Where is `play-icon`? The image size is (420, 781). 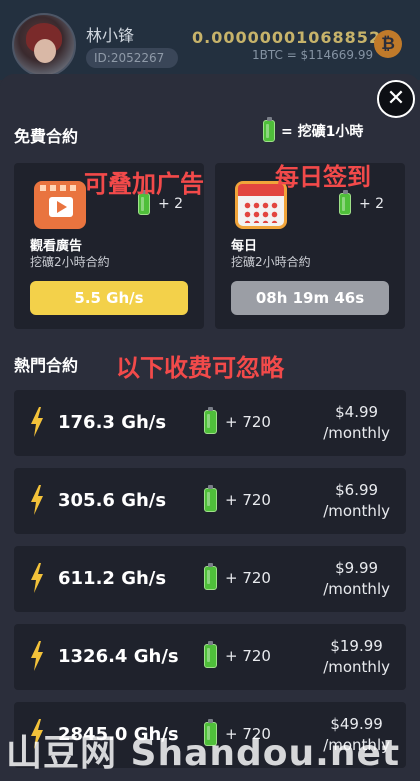
play-icon is located at coordinates (61, 207).